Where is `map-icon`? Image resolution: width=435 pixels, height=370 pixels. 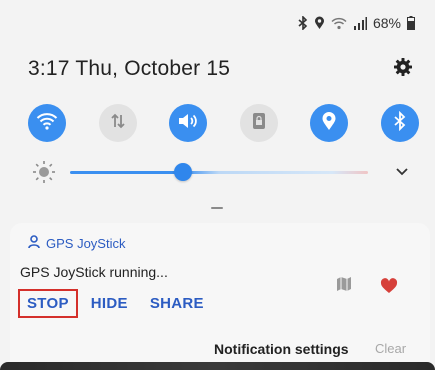
map-icon is located at coordinates (344, 286).